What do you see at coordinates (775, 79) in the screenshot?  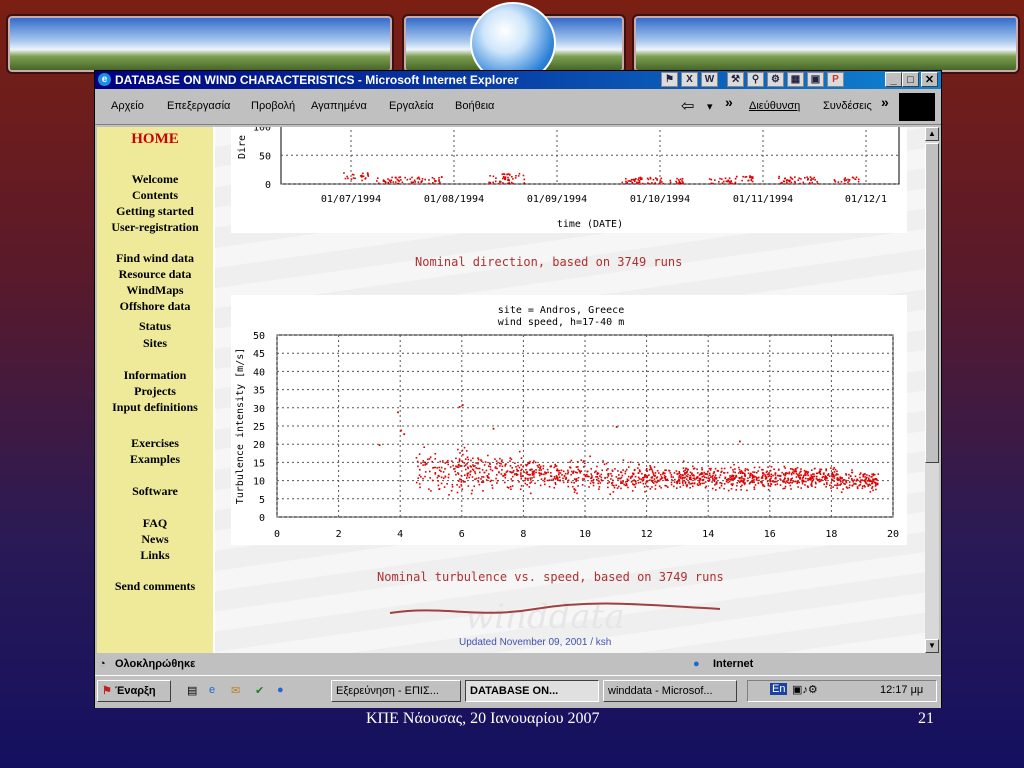 I see `settings-icon: ⚙` at bounding box center [775, 79].